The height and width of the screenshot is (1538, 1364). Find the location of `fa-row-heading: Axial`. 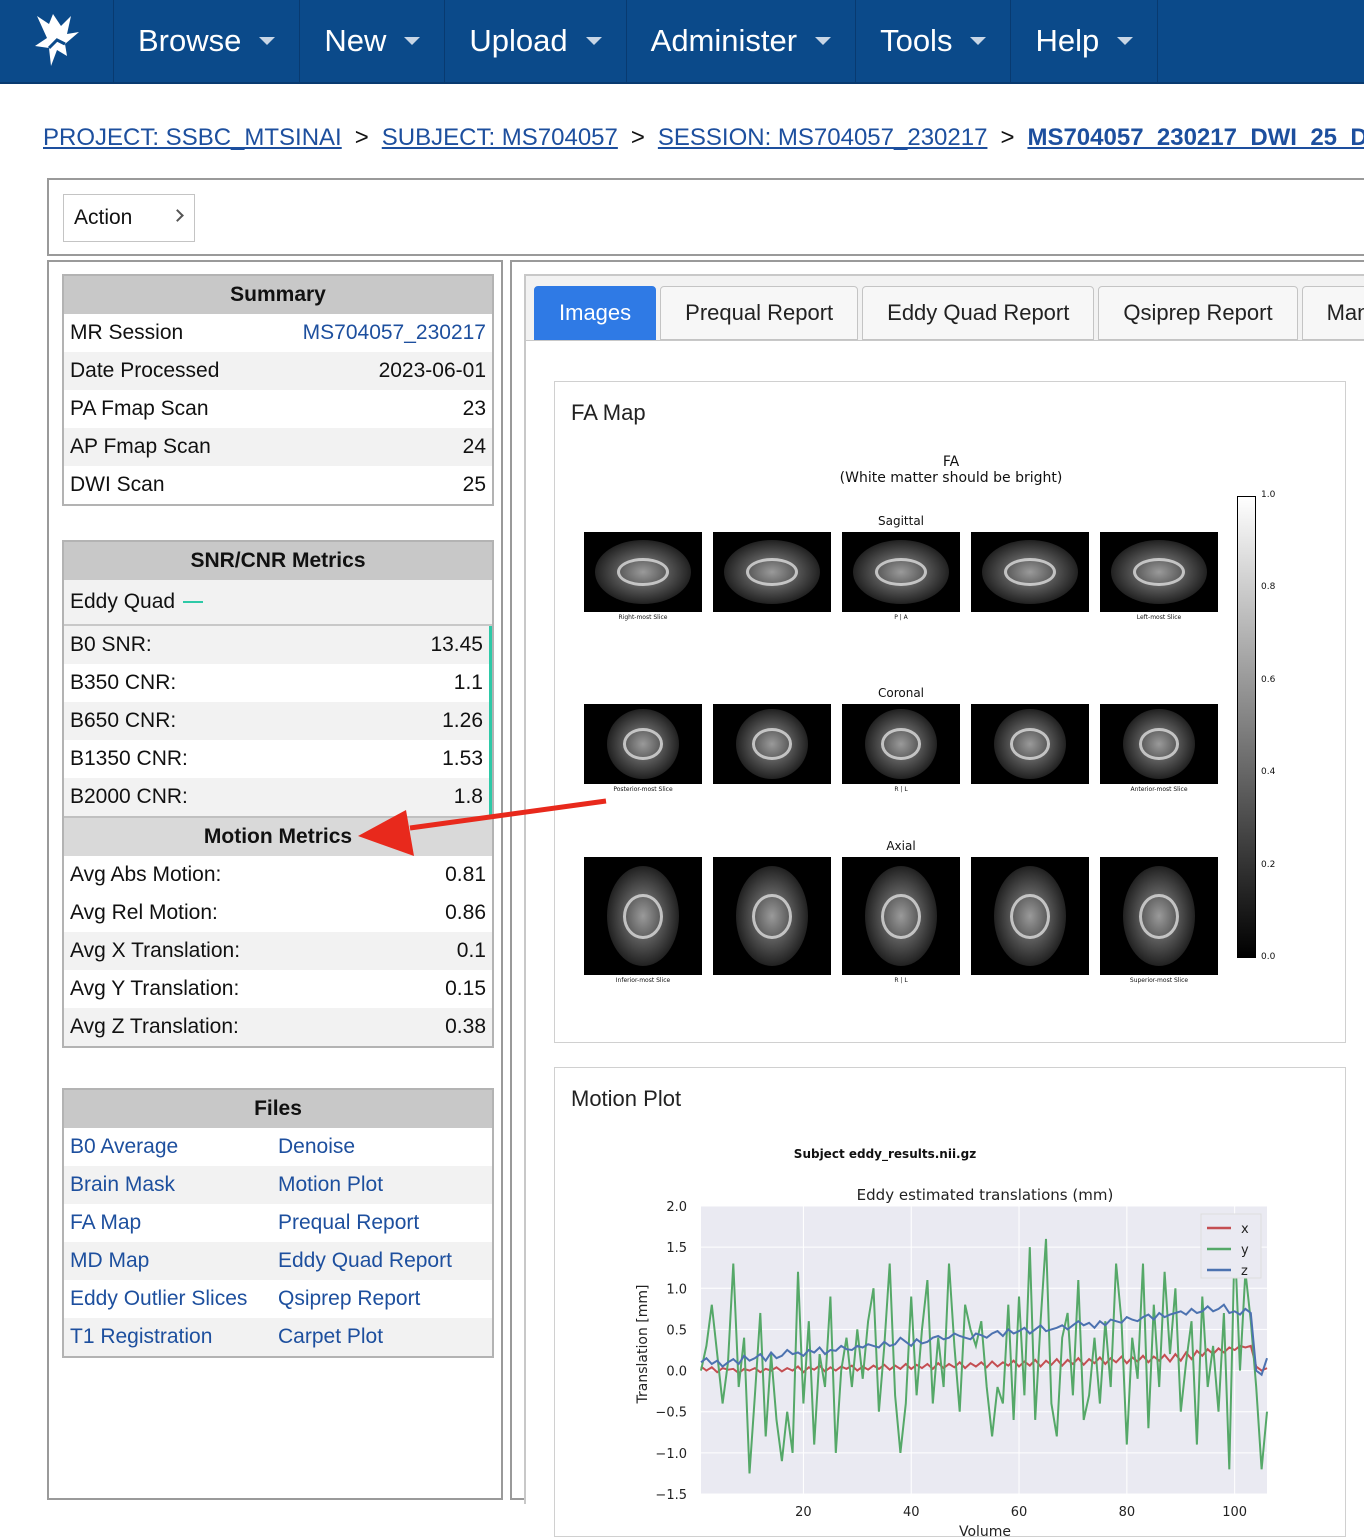

fa-row-heading: Axial is located at coordinates (901, 846).